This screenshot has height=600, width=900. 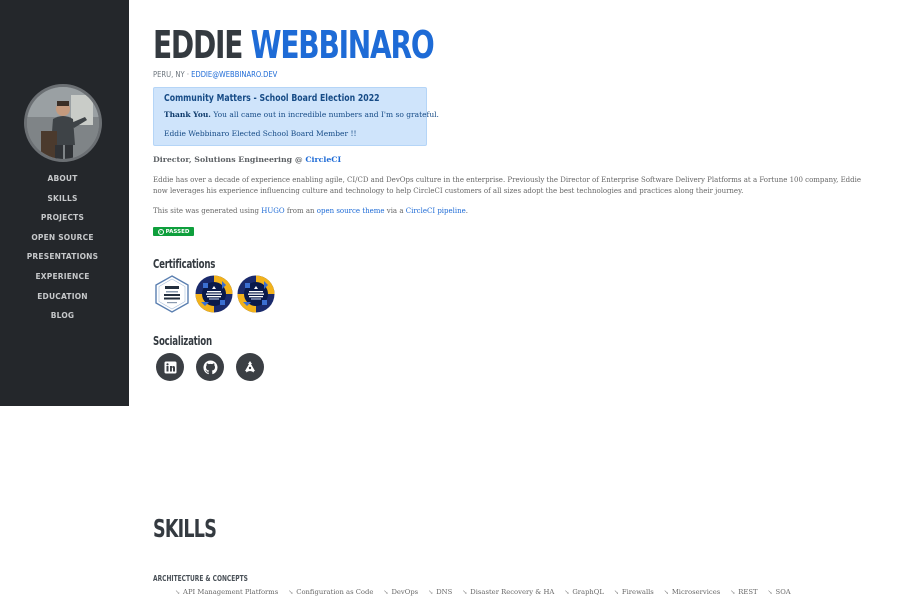 I want to click on nav-item-experience: EXPERIENCE, so click(x=62, y=280).